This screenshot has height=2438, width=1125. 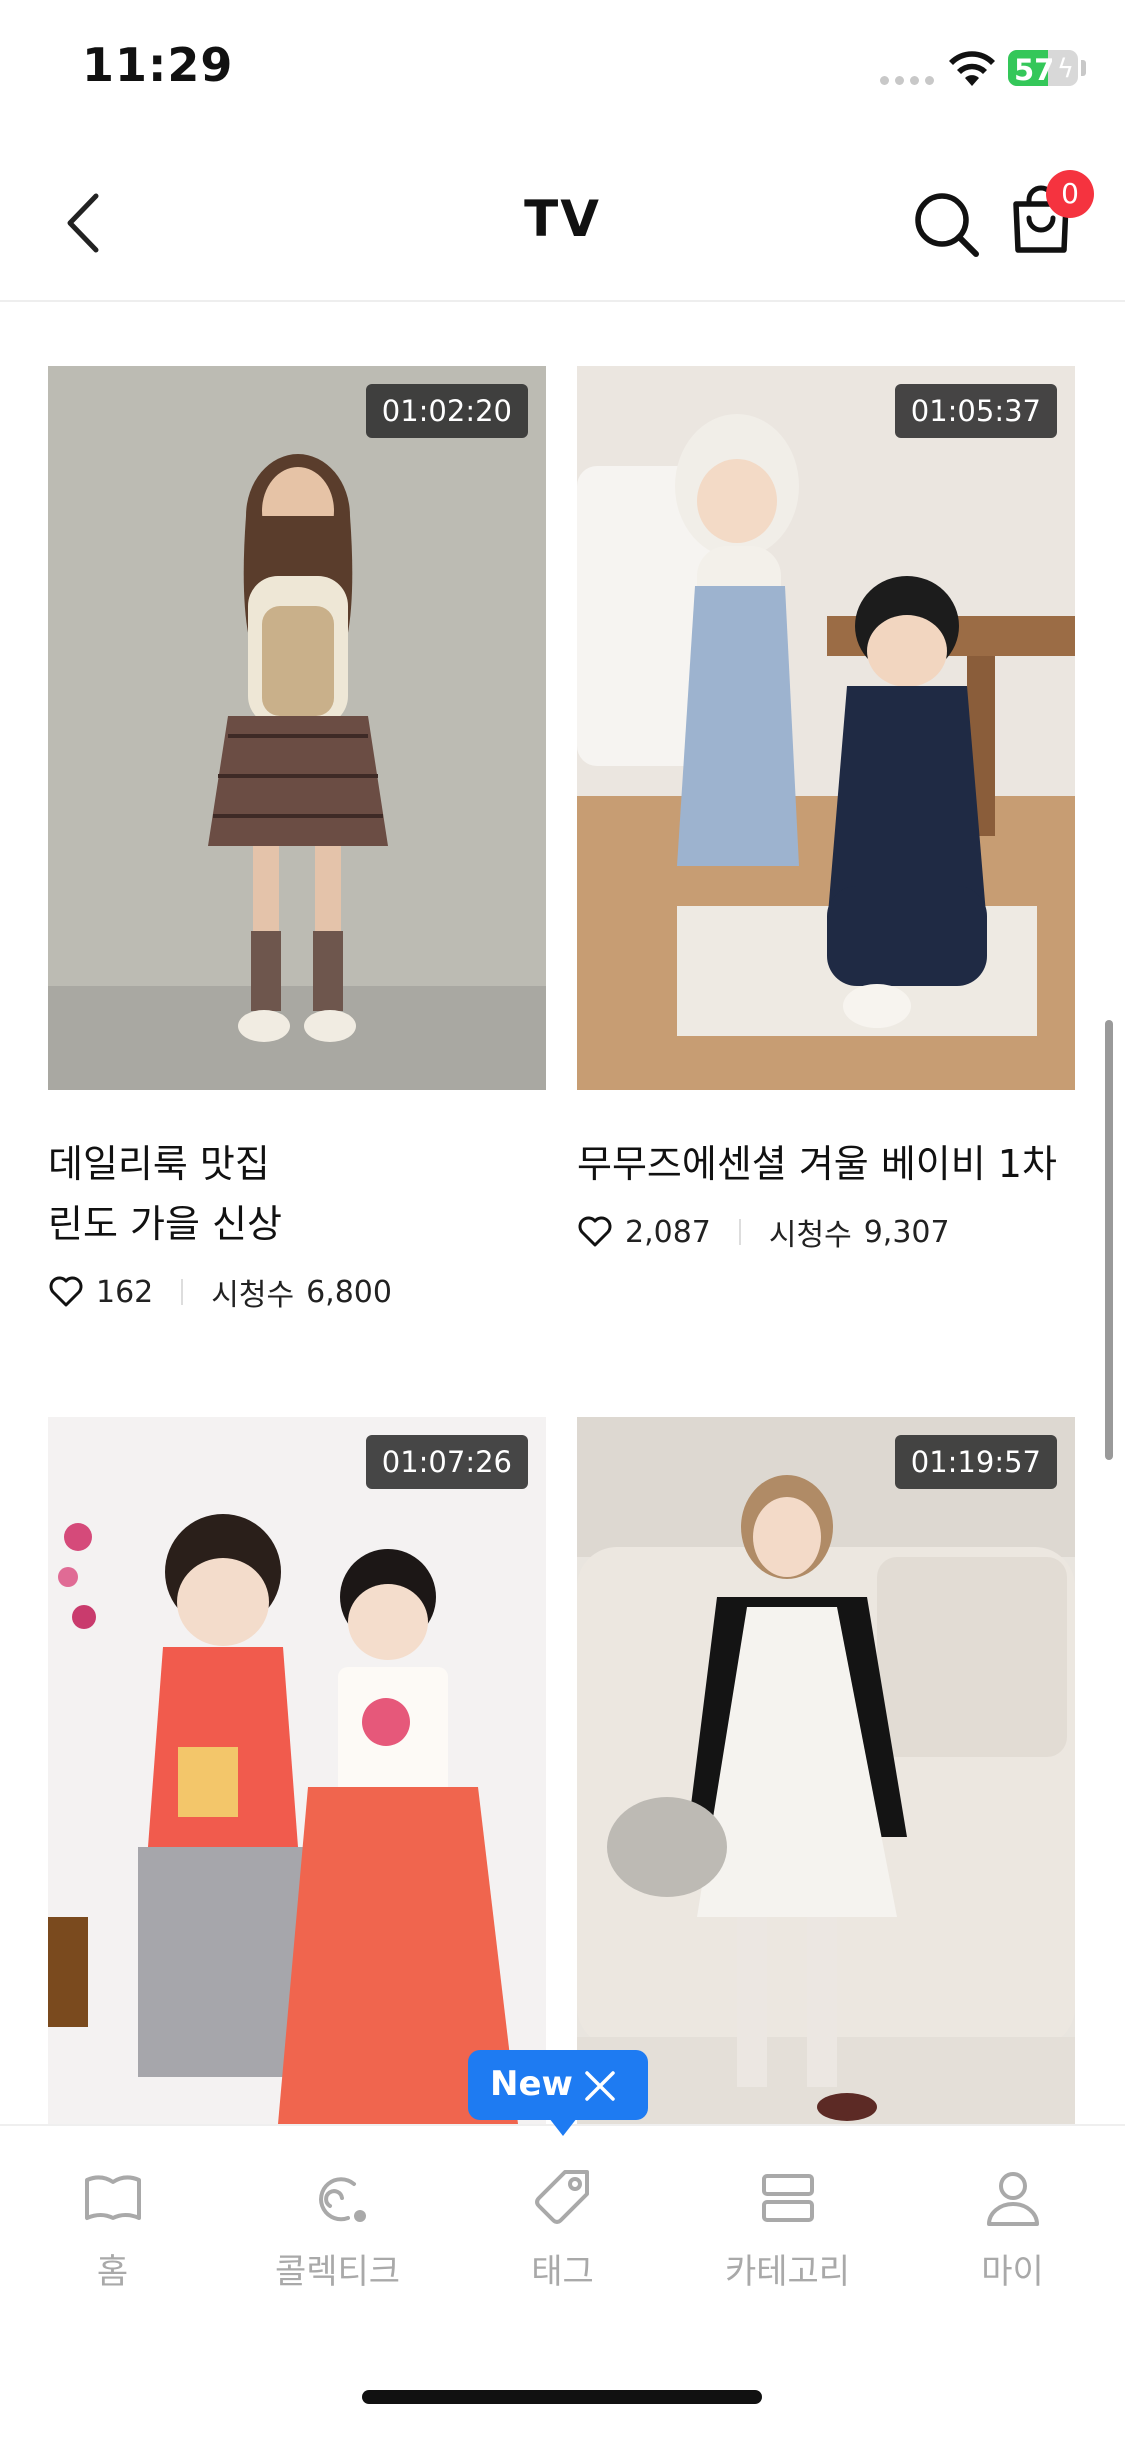 What do you see at coordinates (112, 2229) in the screenshot?
I see `tab-home: 홈` at bounding box center [112, 2229].